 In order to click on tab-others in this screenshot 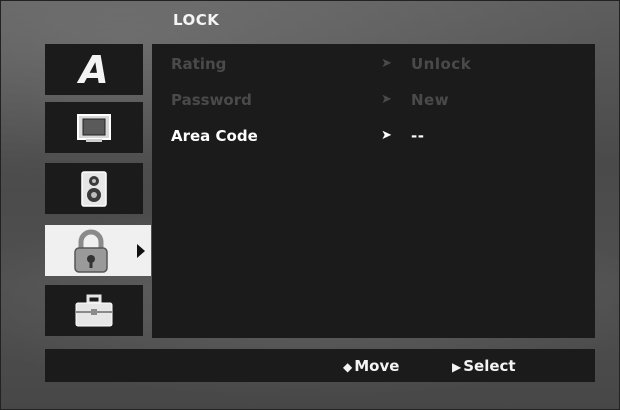, I will do `click(94, 310)`.